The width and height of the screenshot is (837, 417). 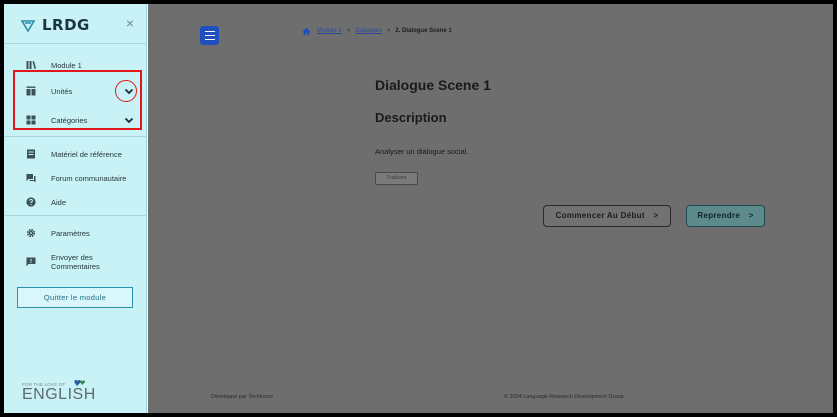 I want to click on menu-toggle-button, so click(x=209, y=35).